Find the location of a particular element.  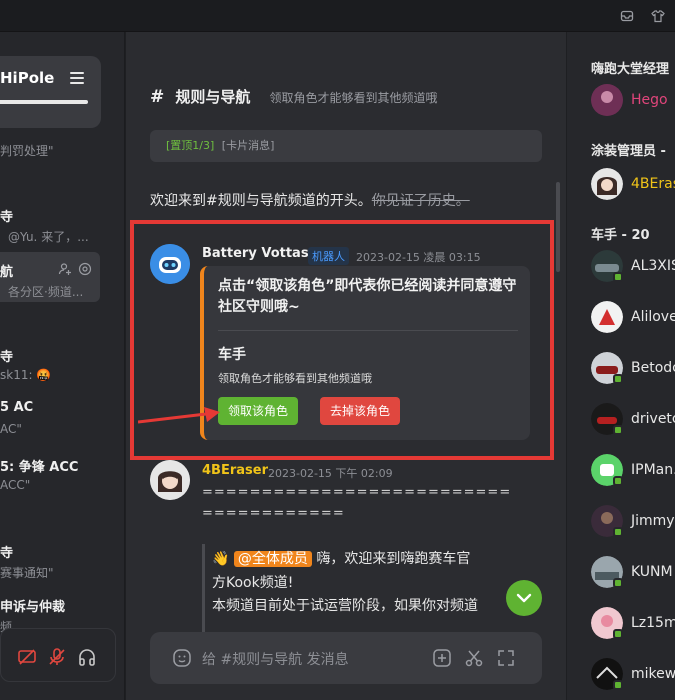

user-avatar is located at coordinates (170, 480).